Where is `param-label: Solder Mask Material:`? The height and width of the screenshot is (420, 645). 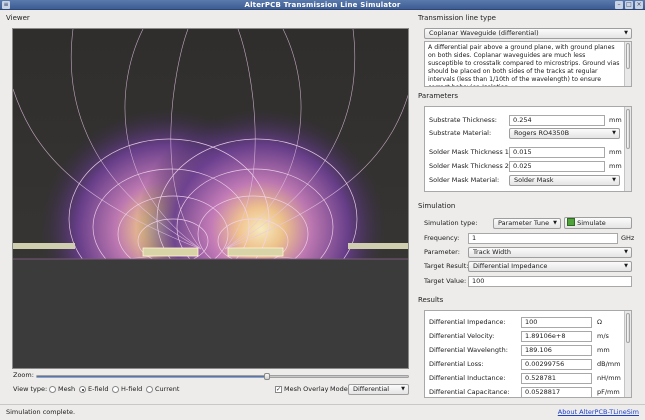 param-label: Solder Mask Material: is located at coordinates (464, 180).